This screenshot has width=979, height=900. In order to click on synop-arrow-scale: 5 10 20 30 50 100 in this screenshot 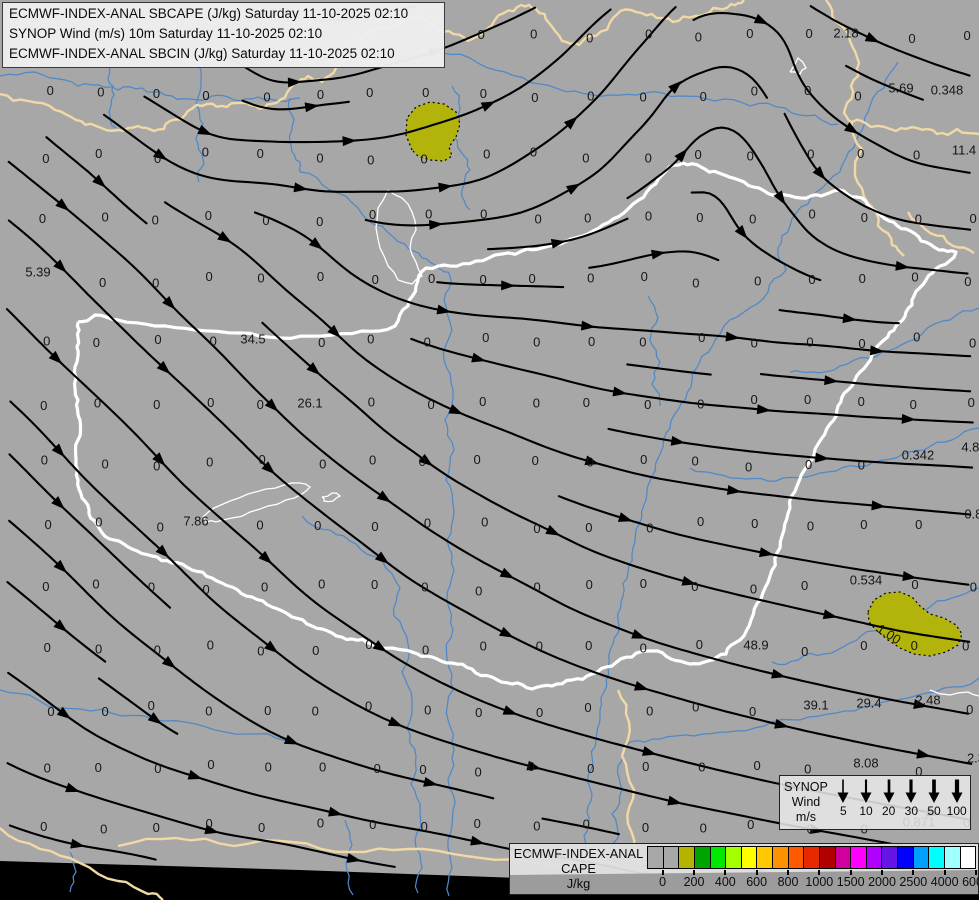, I will do `click(901, 802)`.